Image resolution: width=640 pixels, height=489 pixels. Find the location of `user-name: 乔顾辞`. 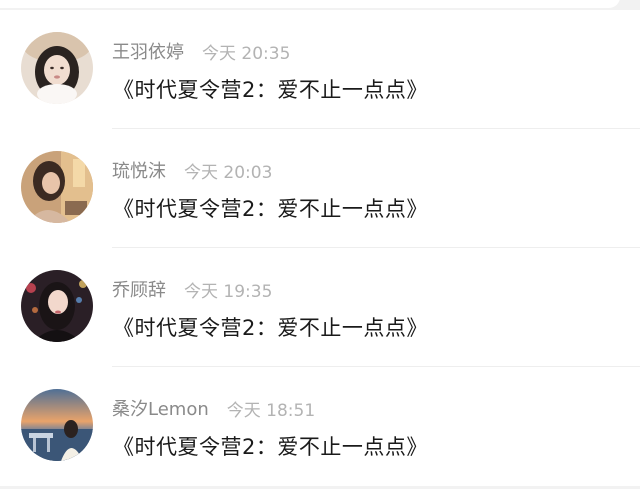

user-name: 乔顾辞 is located at coordinates (139, 289).